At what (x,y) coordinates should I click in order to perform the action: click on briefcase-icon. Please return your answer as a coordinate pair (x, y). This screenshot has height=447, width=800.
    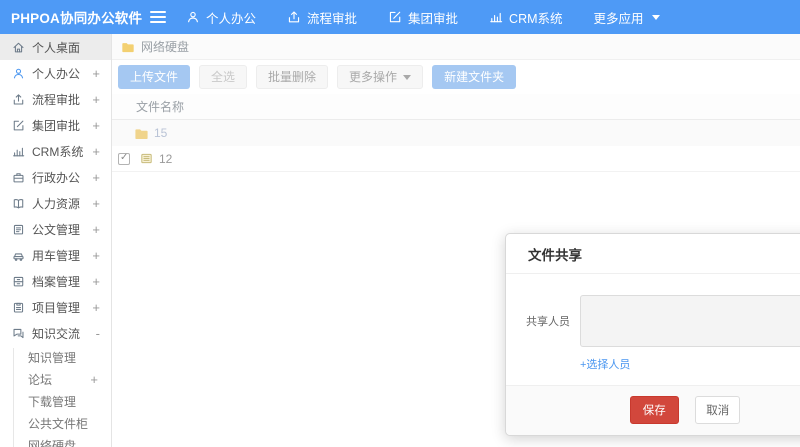
    Looking at the image, I should click on (18, 177).